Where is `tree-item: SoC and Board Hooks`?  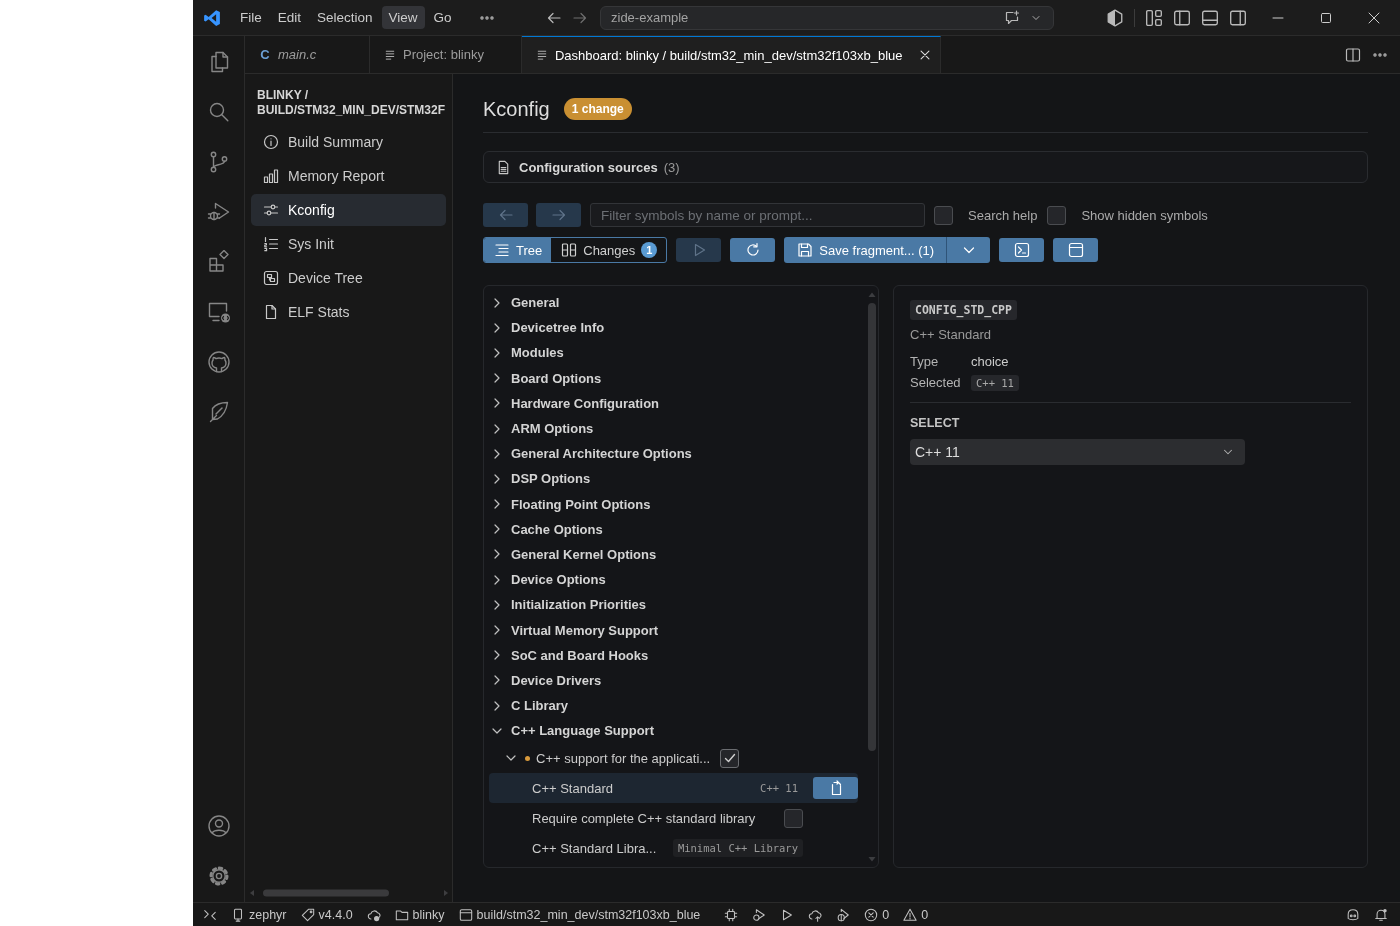
tree-item: SoC and Board Hooks is located at coordinates (673, 655).